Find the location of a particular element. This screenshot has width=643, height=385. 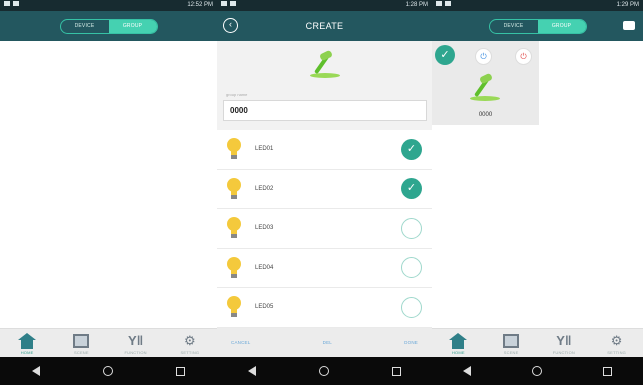

add-group-icon is located at coordinates (629, 25).